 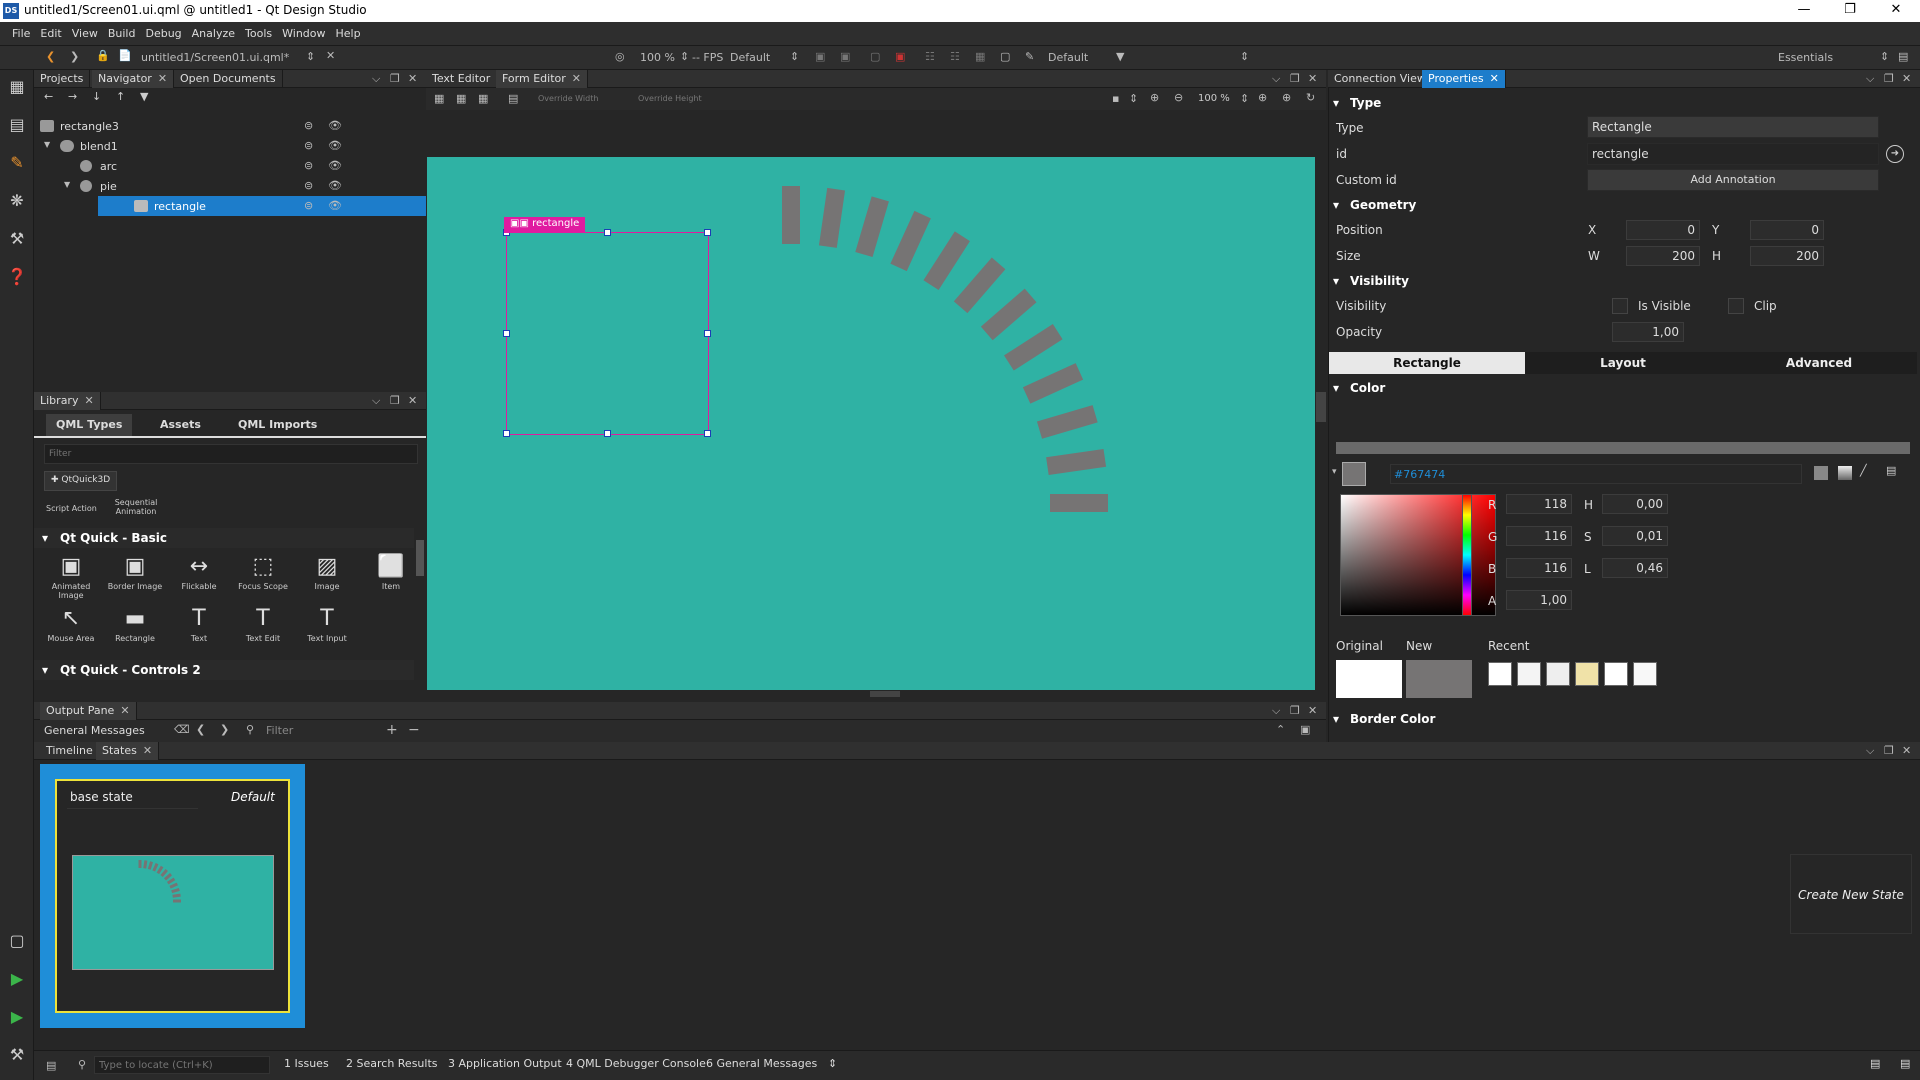 What do you see at coordinates (542, 79) in the screenshot?
I see `tab-form-editor: Form Editor ✕` at bounding box center [542, 79].